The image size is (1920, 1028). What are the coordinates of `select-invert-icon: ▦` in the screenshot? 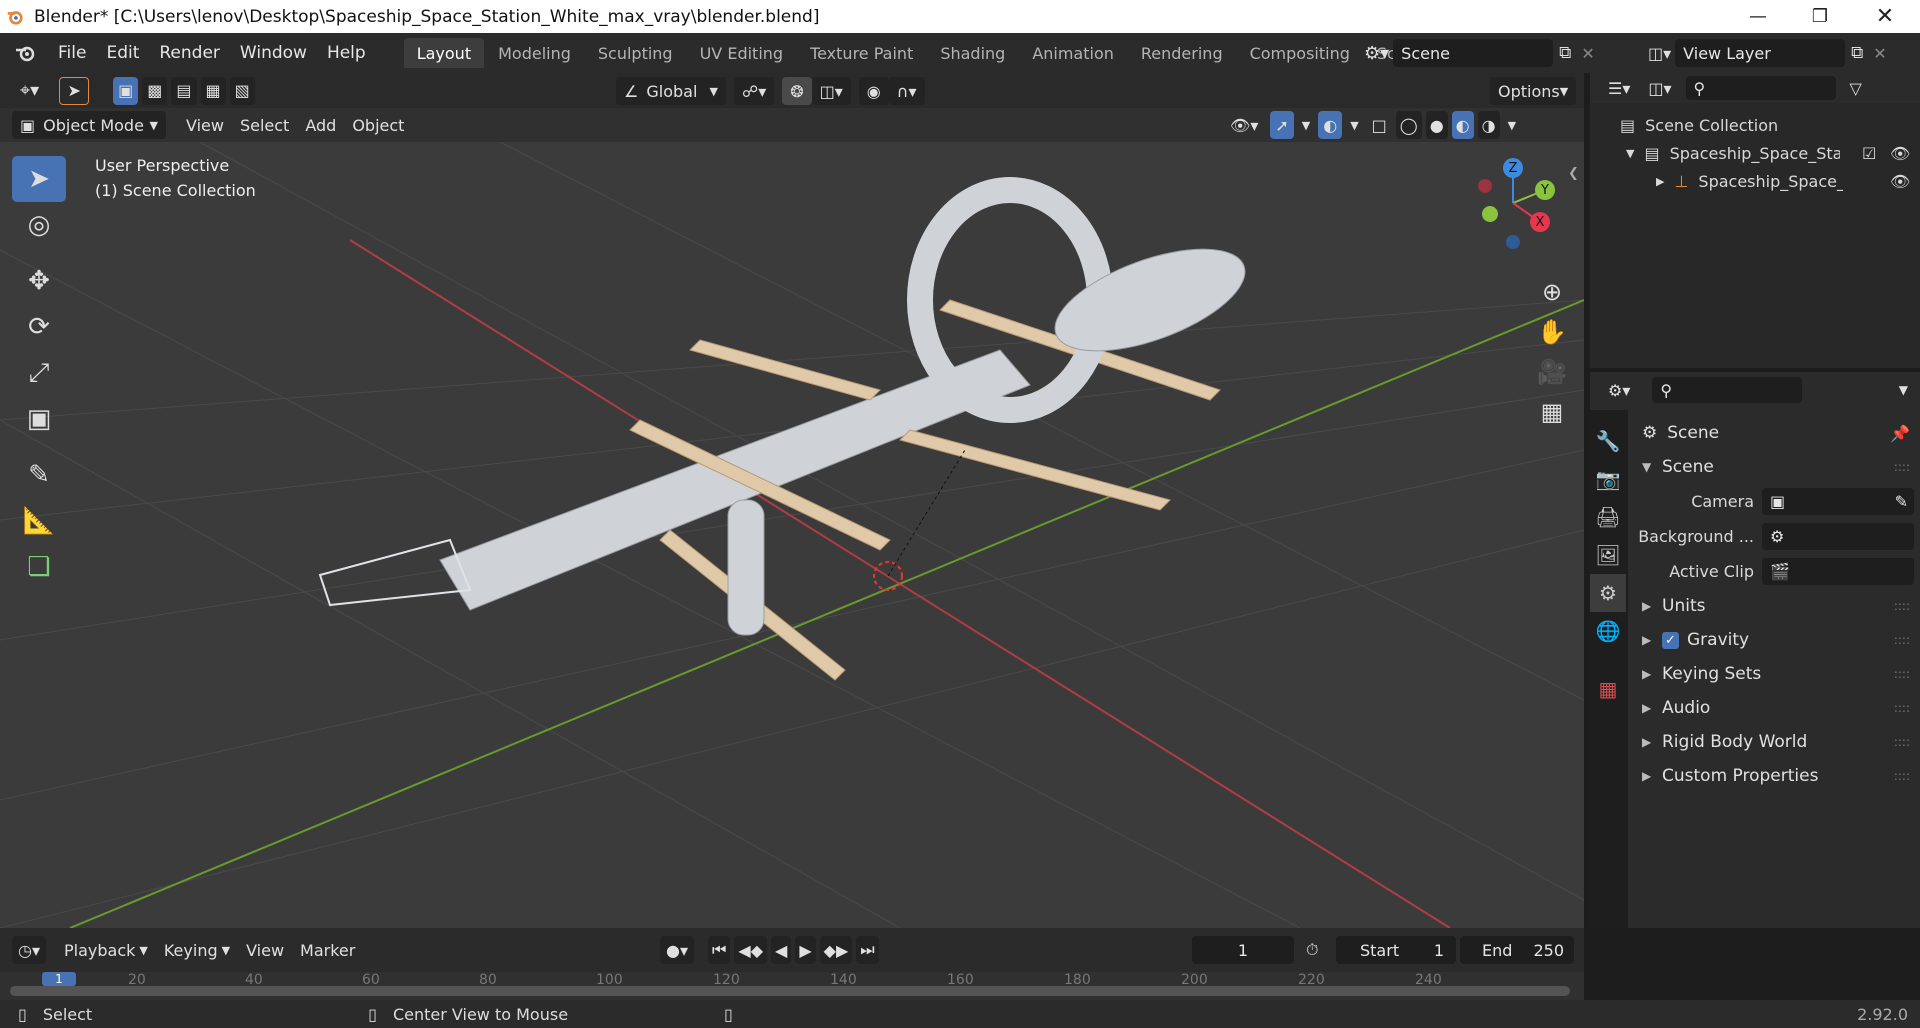 It's located at (213, 90).